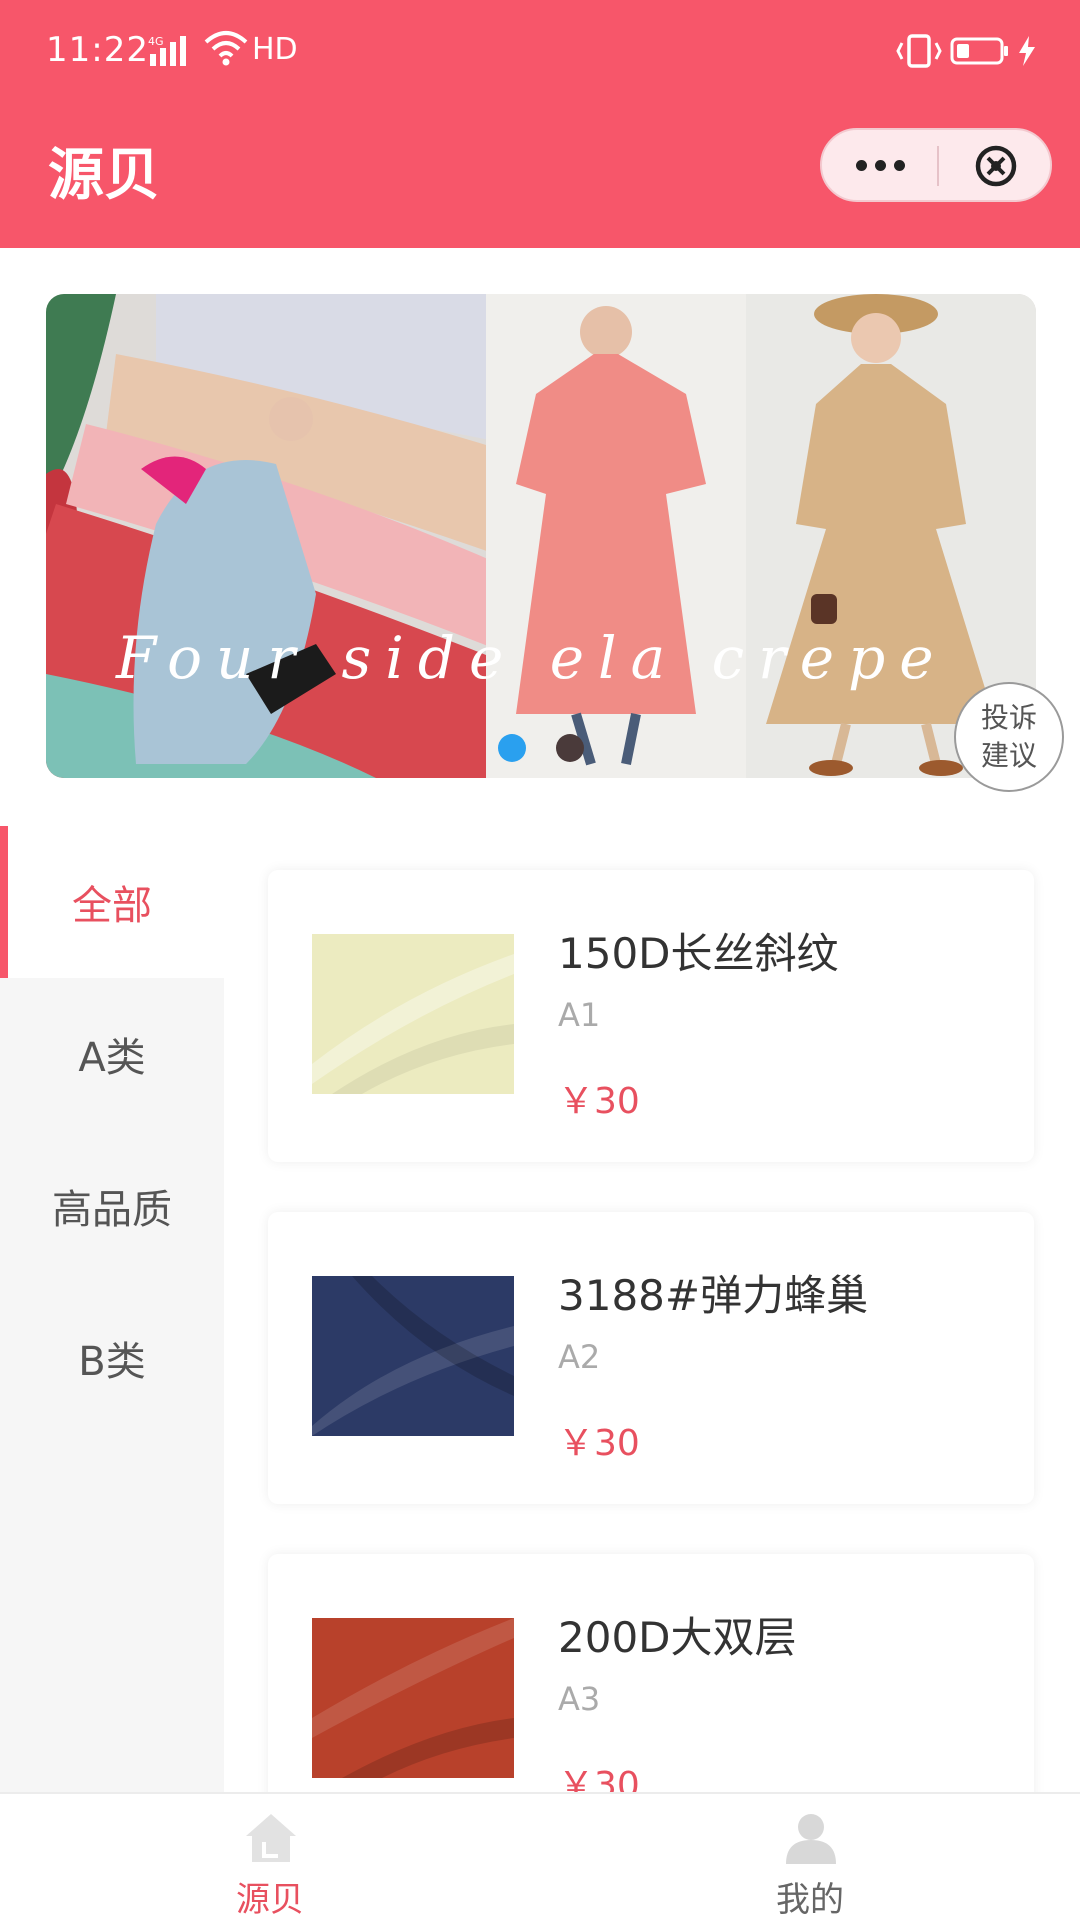 The width and height of the screenshot is (1080, 1922). I want to click on product-card: 150D长丝斜纹 A1 ￥30, so click(651, 1016).